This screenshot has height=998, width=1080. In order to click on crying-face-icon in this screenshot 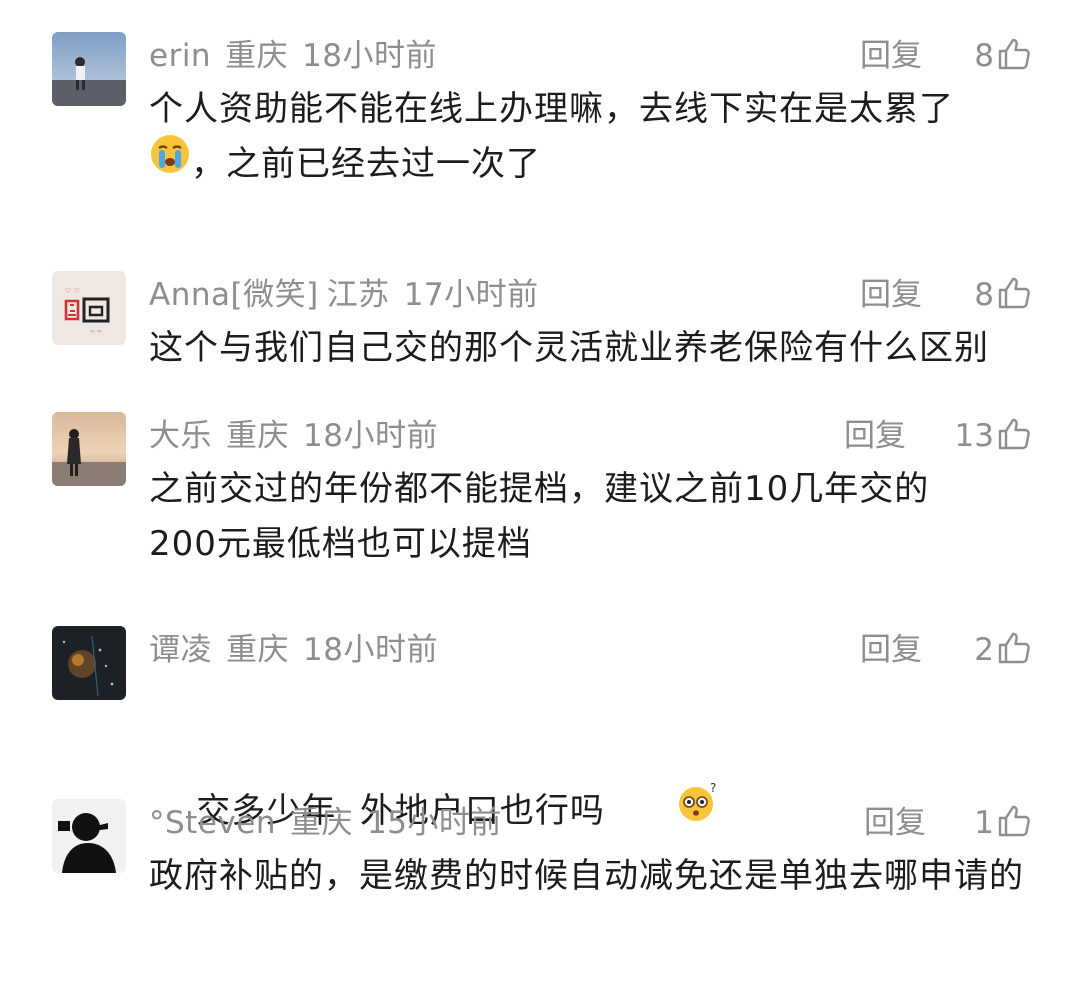, I will do `click(170, 162)`.